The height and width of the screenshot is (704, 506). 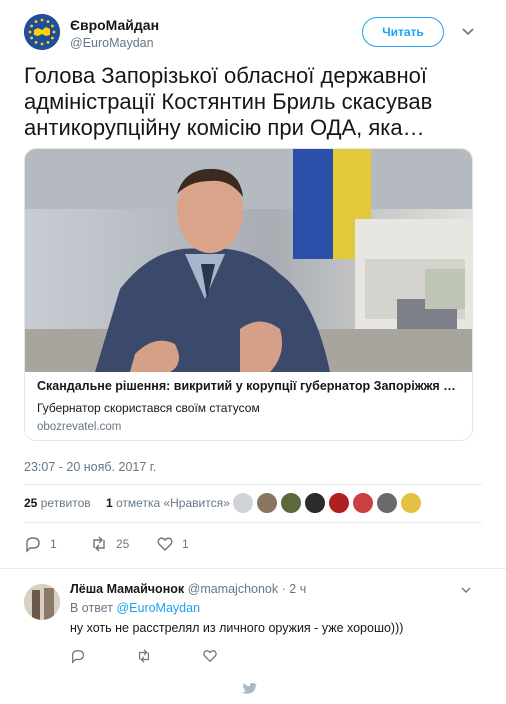 What do you see at coordinates (109, 503) in the screenshot?
I see `likes-count: 1` at bounding box center [109, 503].